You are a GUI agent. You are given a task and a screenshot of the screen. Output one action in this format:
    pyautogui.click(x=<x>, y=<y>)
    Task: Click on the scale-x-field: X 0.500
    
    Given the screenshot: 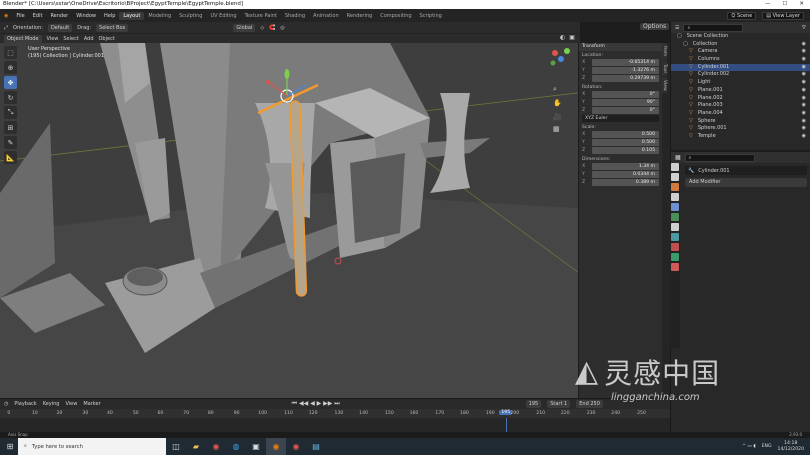 What is the action you would take?
    pyautogui.click(x=620, y=134)
    